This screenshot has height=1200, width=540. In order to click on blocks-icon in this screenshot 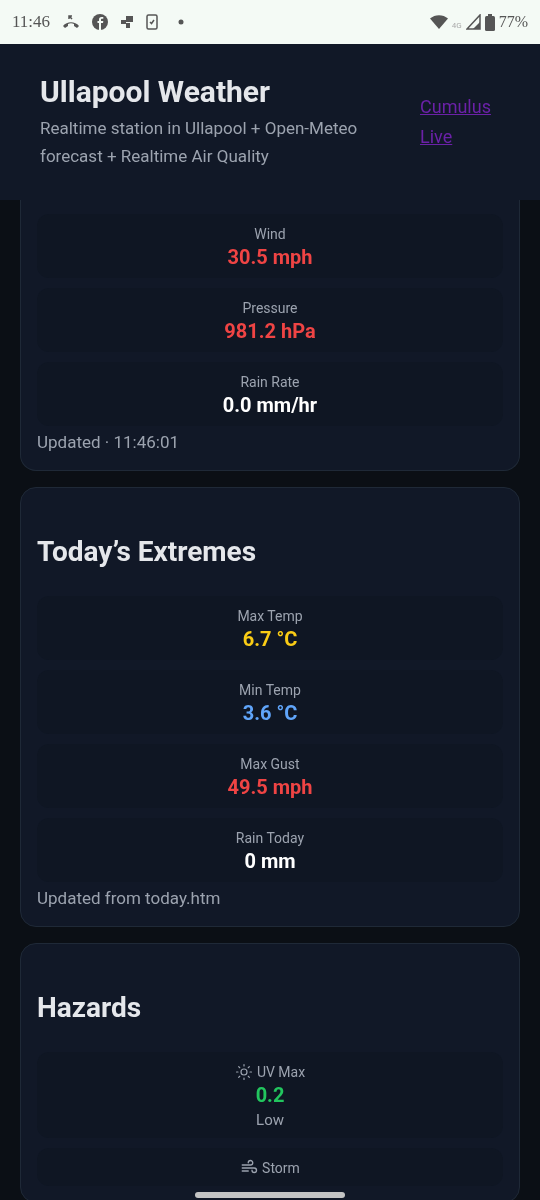, I will do `click(127, 22)`.